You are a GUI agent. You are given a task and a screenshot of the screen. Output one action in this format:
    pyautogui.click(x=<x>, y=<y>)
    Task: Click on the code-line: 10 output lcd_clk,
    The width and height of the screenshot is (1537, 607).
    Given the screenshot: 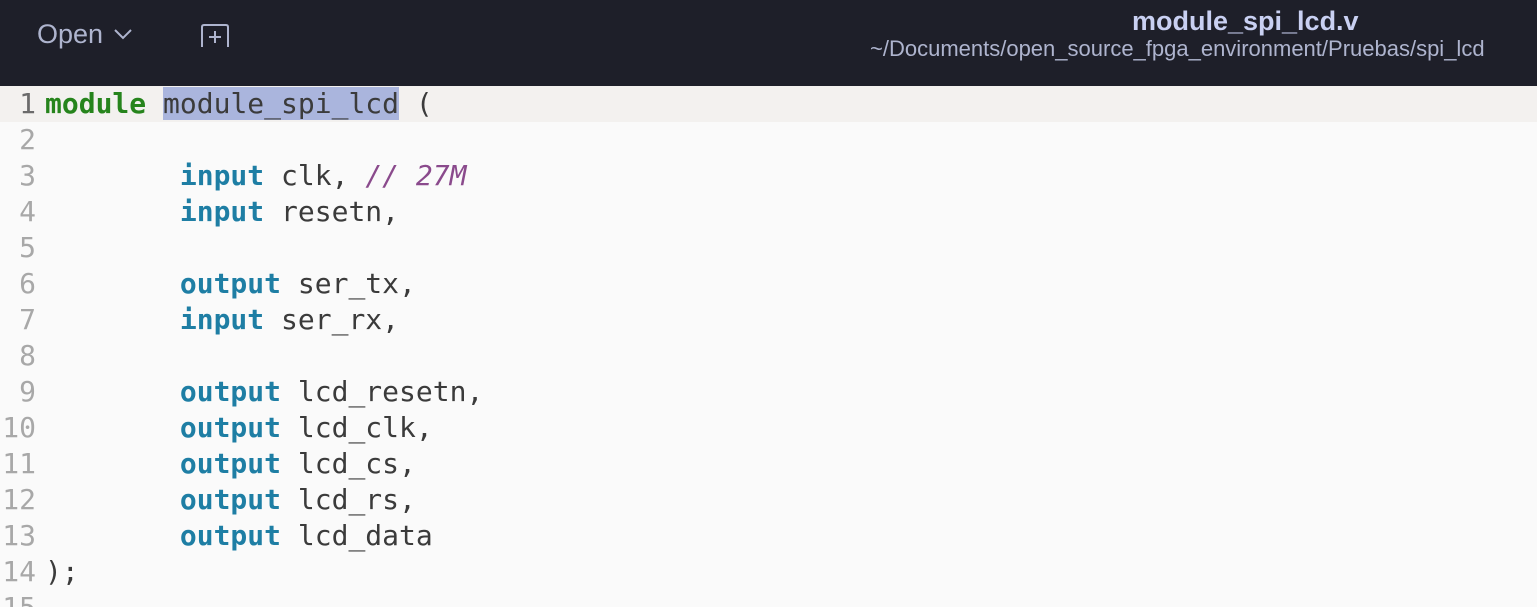 What is the action you would take?
    pyautogui.click(x=768, y=428)
    